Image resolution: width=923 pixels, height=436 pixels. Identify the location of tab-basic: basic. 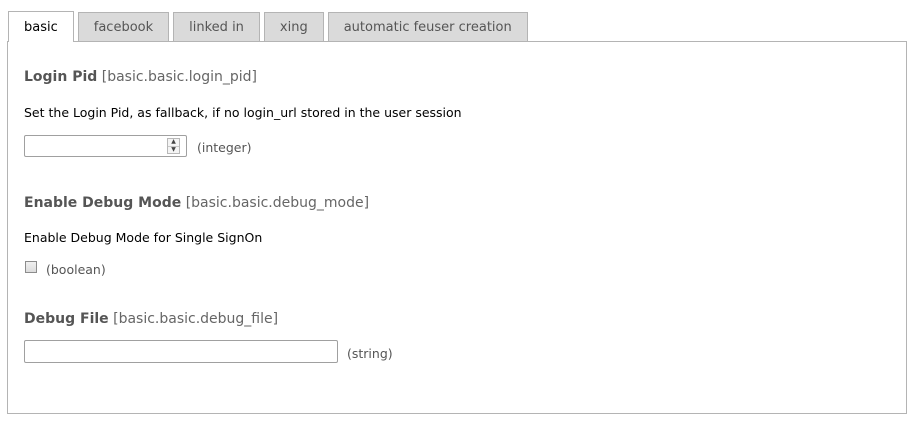
(41, 26).